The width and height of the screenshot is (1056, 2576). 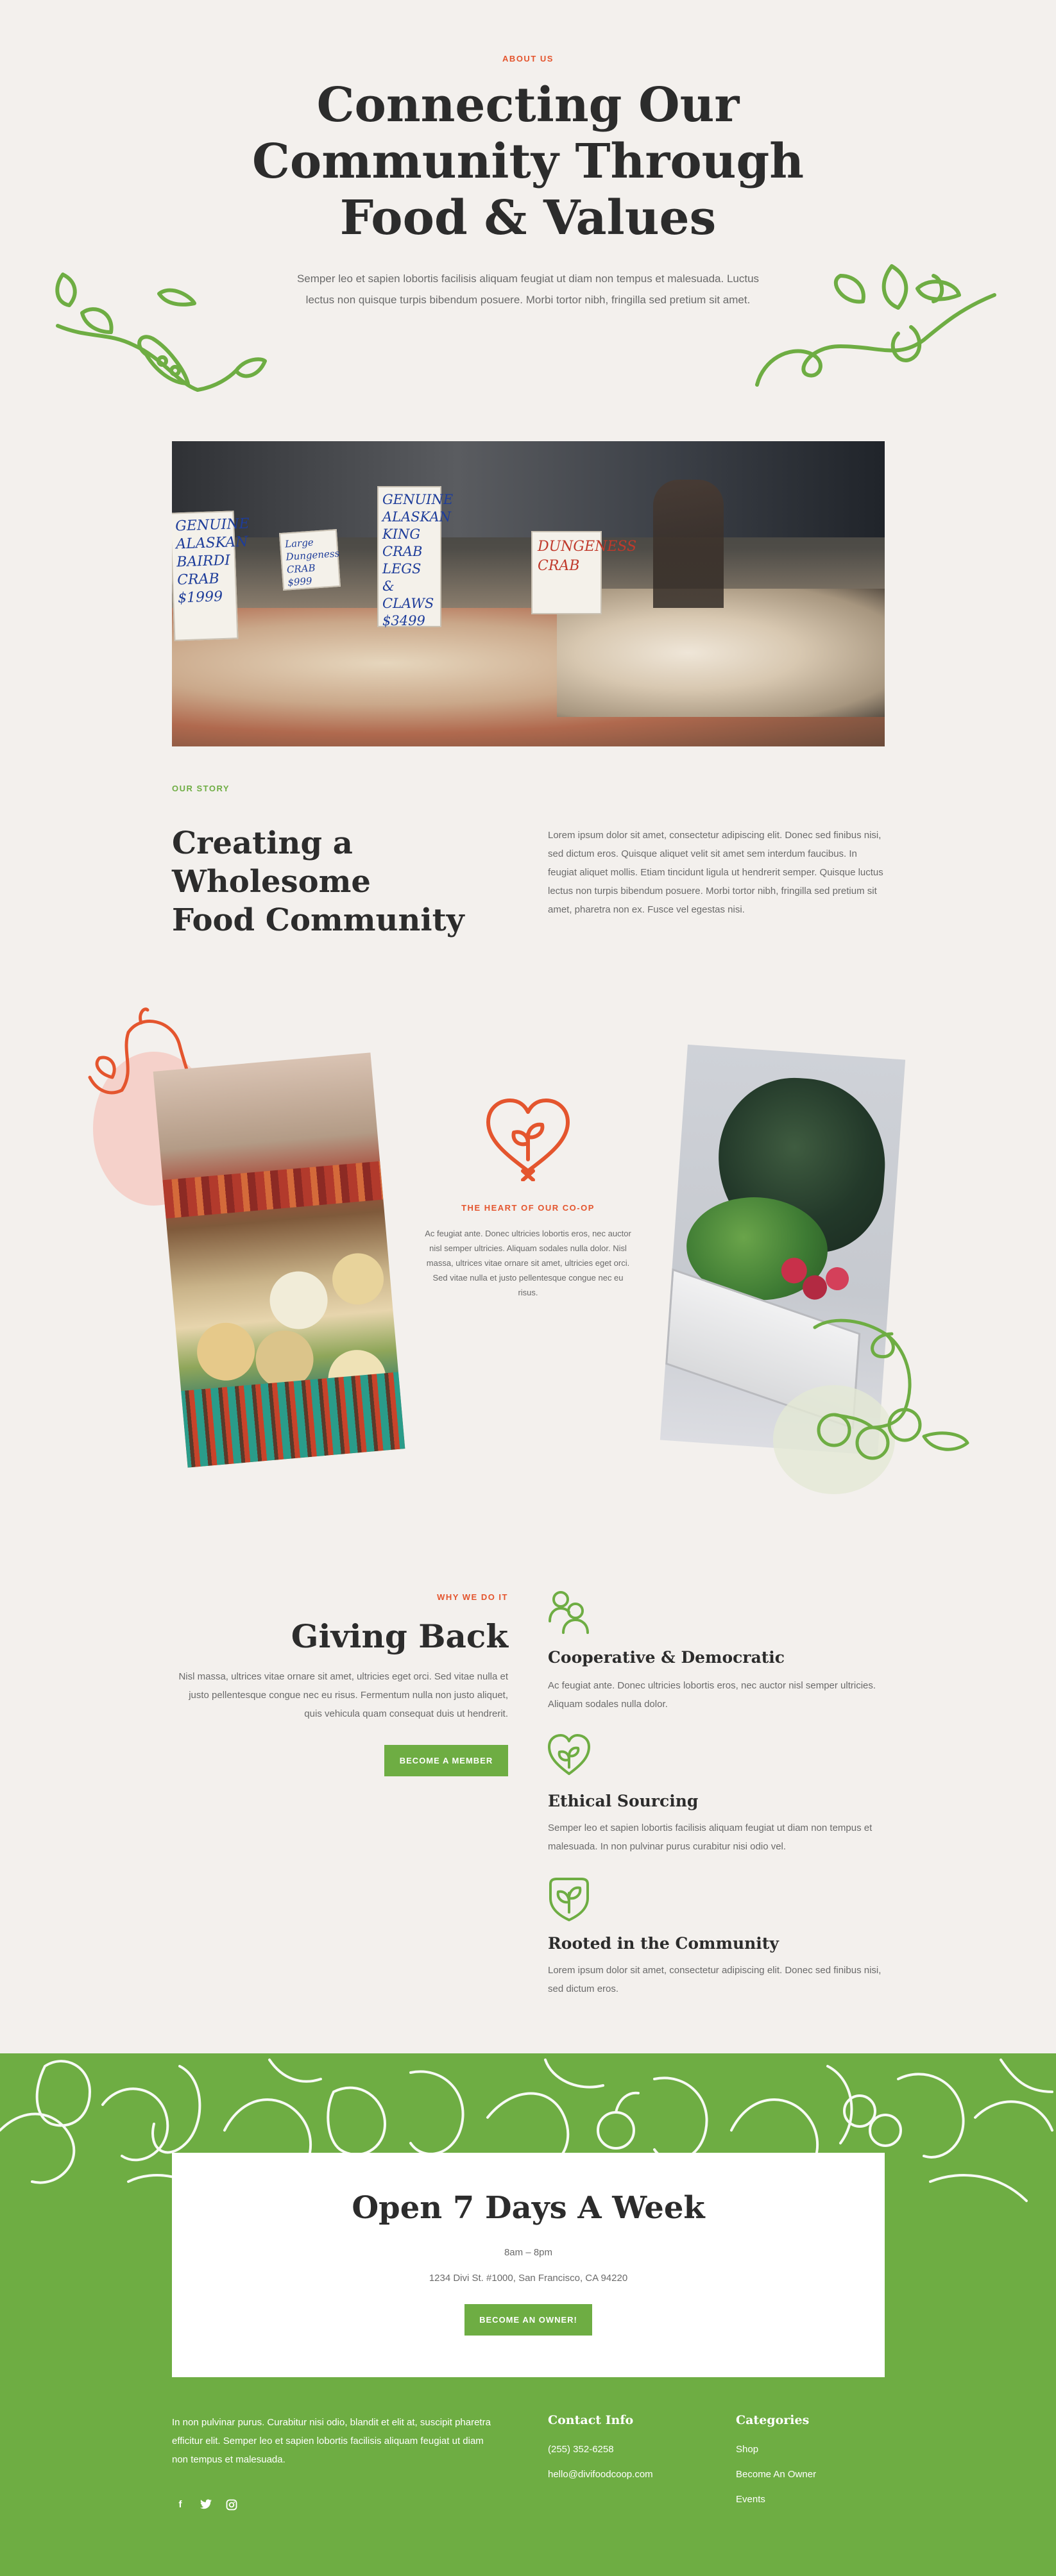 What do you see at coordinates (446, 1760) in the screenshot?
I see `become-member-button: BECOME A MEMBER` at bounding box center [446, 1760].